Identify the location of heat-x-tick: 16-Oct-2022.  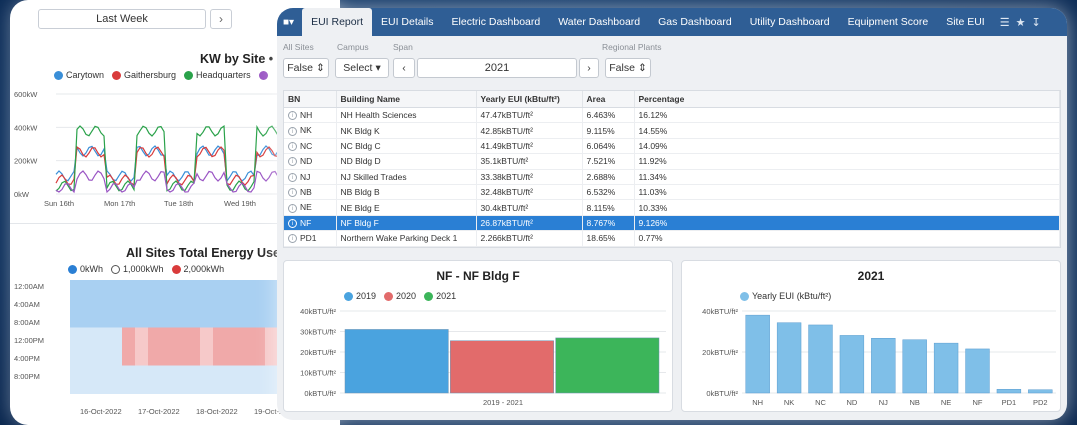
(101, 411).